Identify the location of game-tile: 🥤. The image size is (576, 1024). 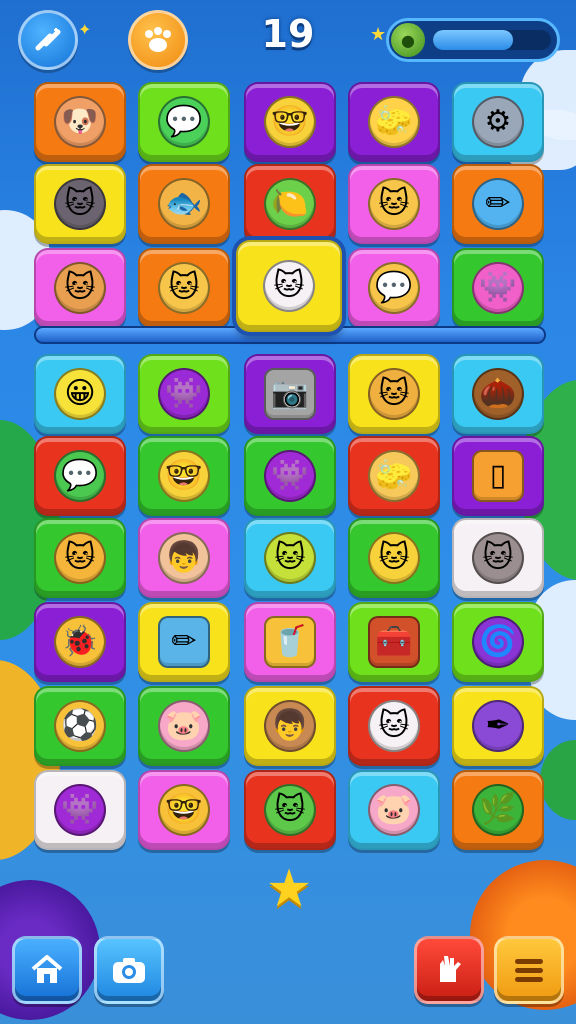
(290, 642).